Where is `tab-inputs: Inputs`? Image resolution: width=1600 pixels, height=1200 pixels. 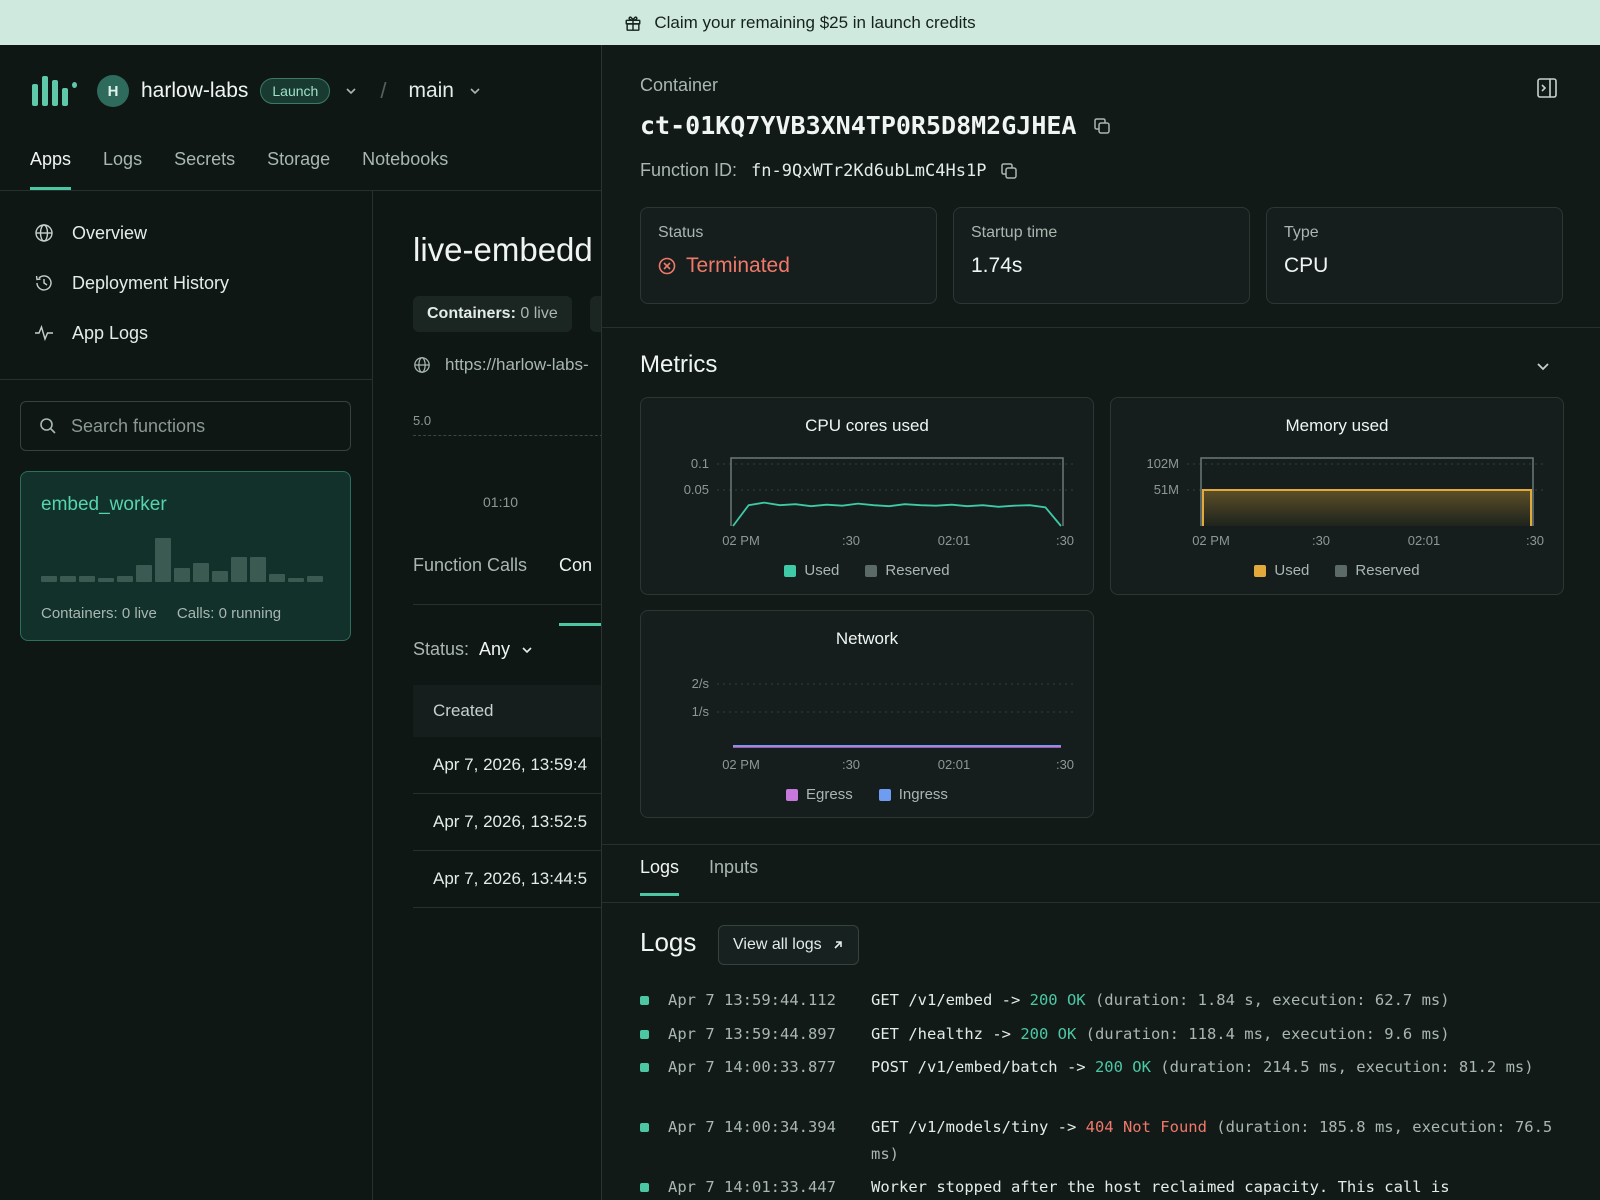 tab-inputs: Inputs is located at coordinates (733, 867).